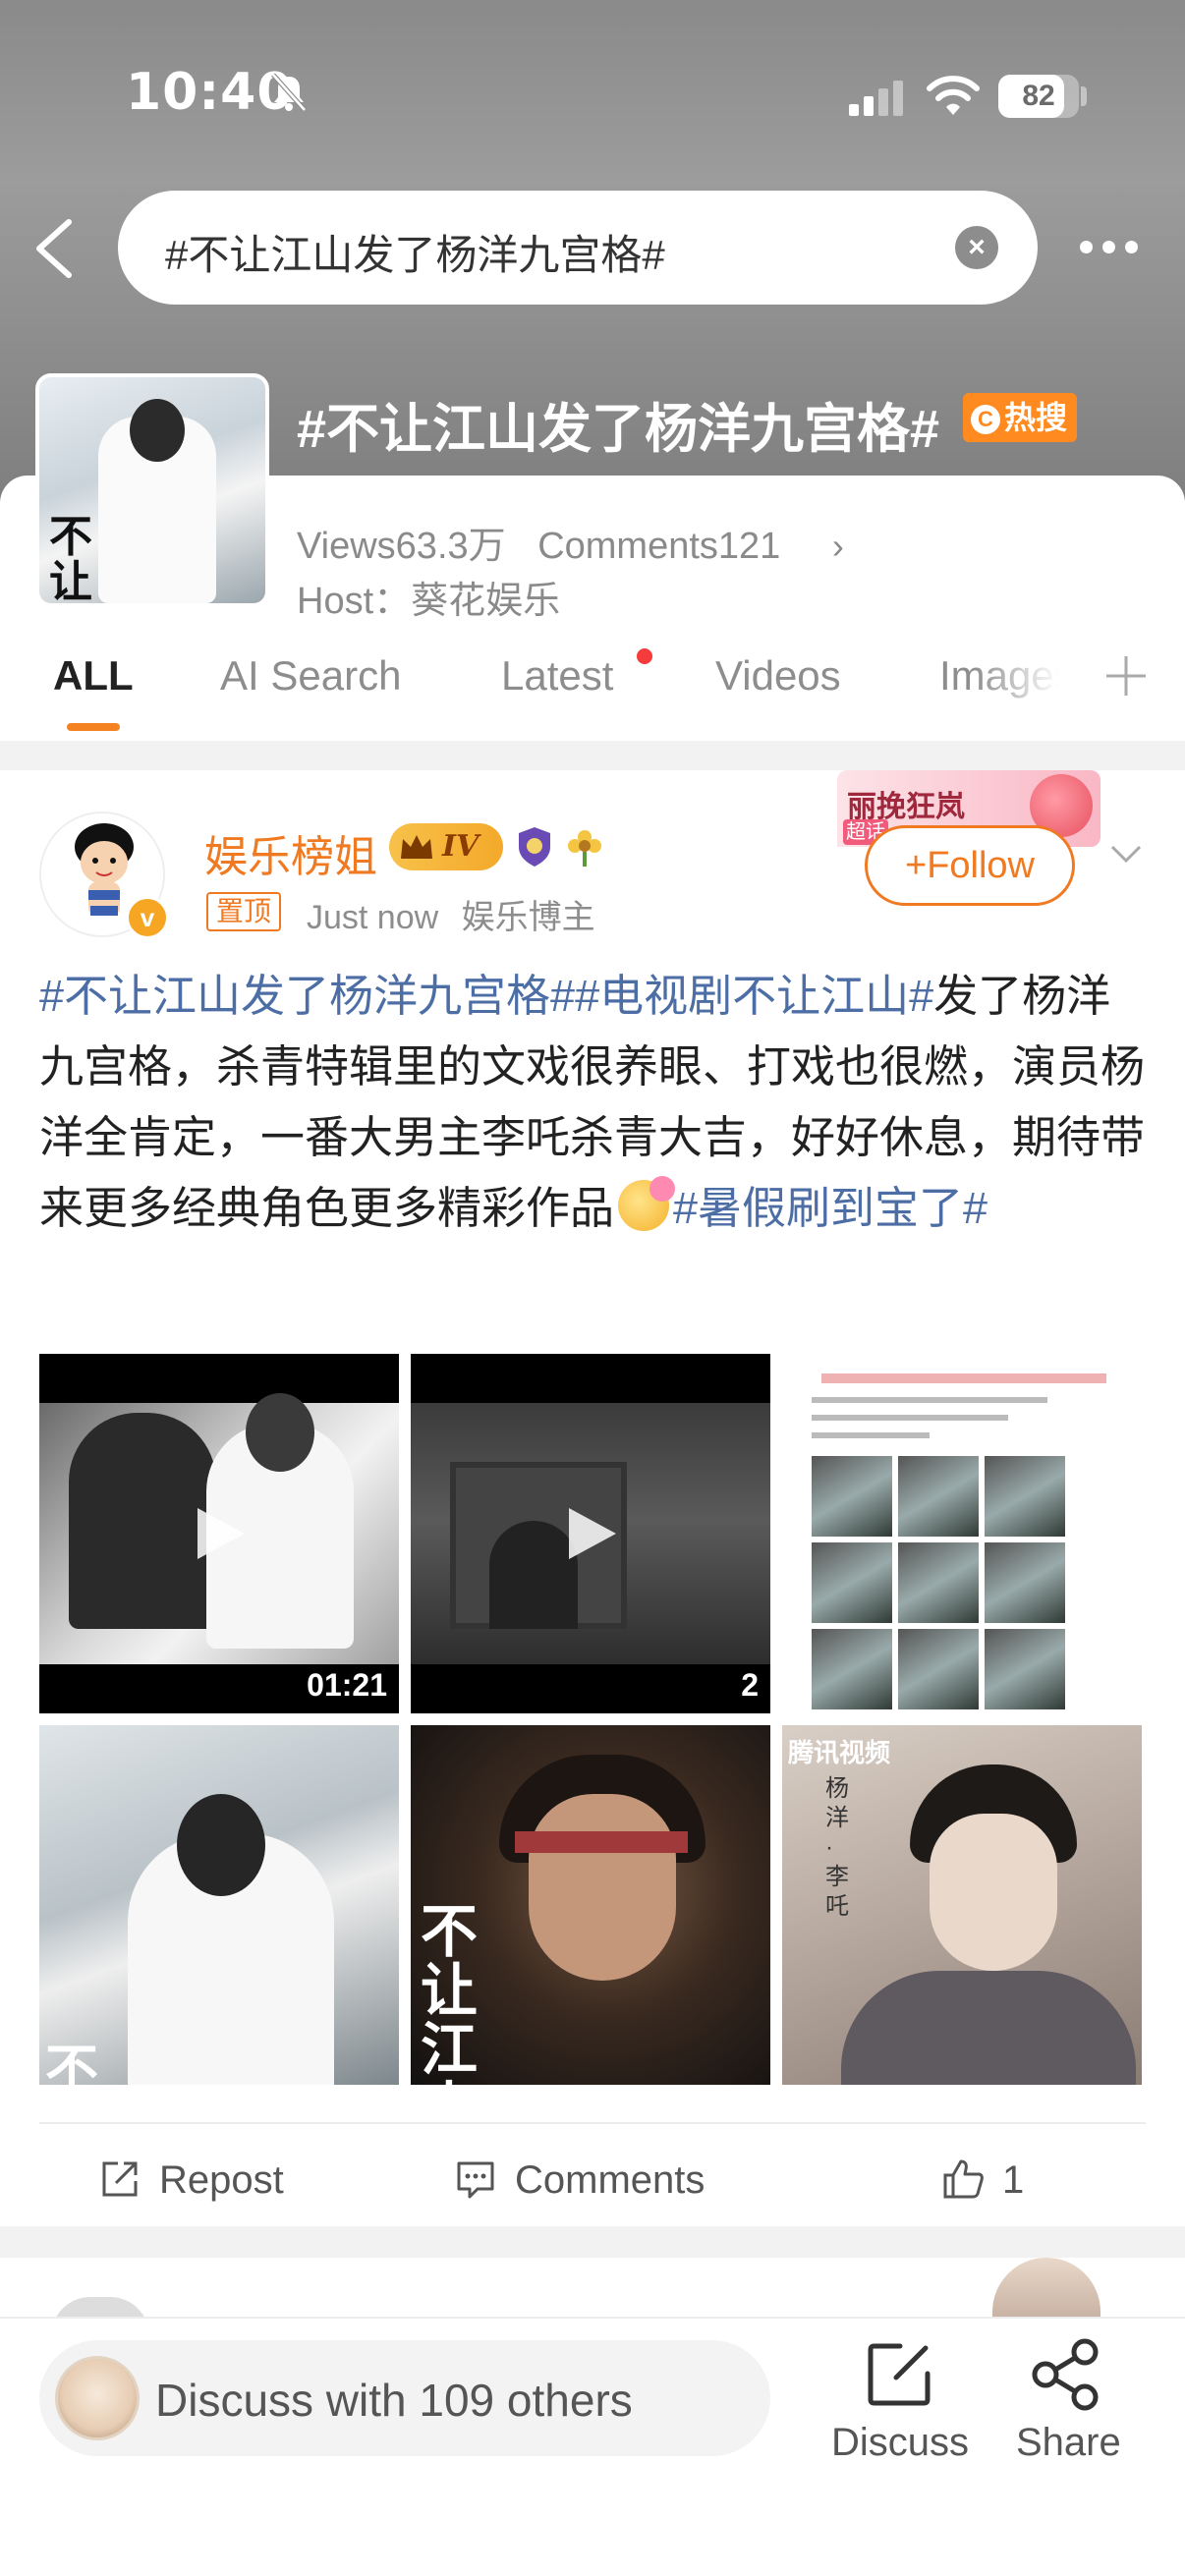  Describe the element at coordinates (977, 247) in the screenshot. I see `clear-icon: ×` at that location.